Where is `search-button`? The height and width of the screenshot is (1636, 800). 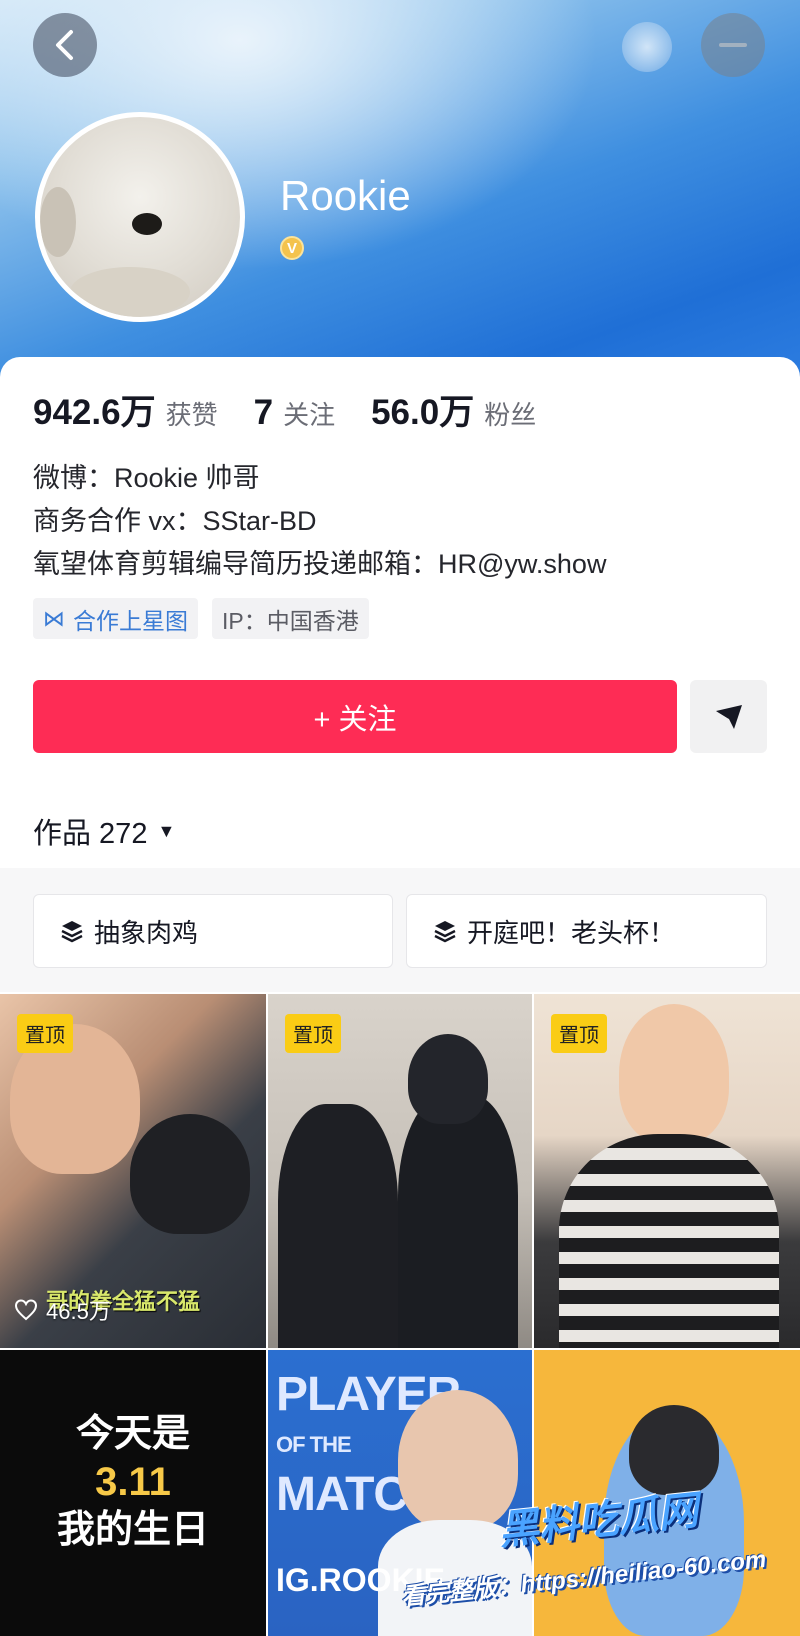 search-button is located at coordinates (647, 47).